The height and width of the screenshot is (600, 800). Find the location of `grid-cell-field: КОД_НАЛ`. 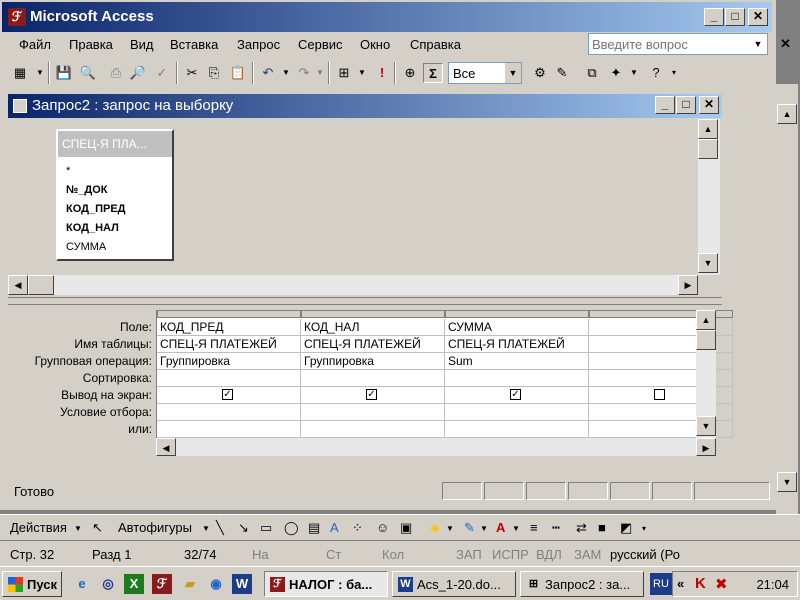

grid-cell-field: КОД_НАЛ is located at coordinates (373, 327).